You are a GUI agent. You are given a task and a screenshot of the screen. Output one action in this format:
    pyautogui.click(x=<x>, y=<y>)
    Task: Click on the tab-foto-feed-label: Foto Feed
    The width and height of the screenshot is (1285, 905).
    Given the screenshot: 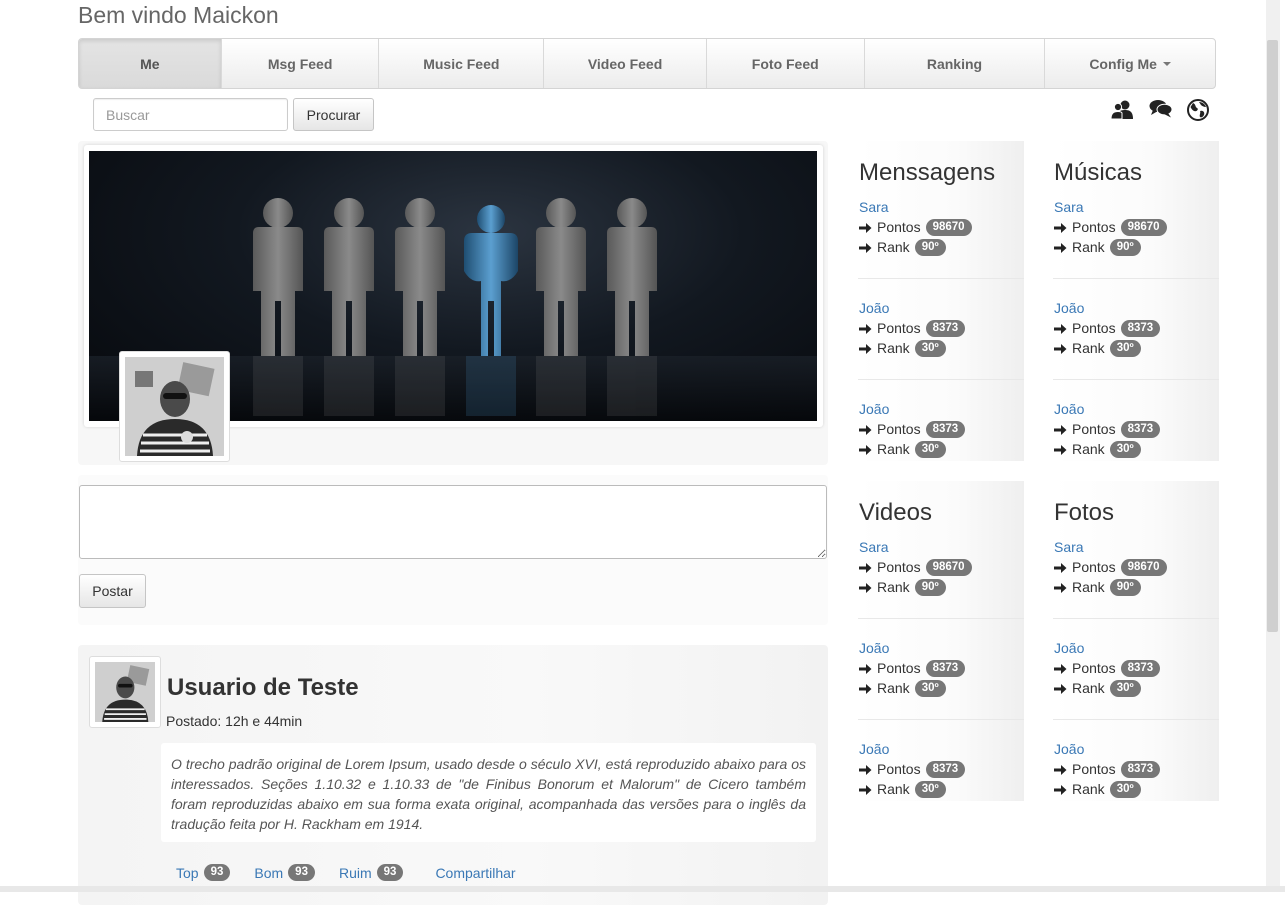 What is the action you would take?
    pyautogui.click(x=785, y=63)
    